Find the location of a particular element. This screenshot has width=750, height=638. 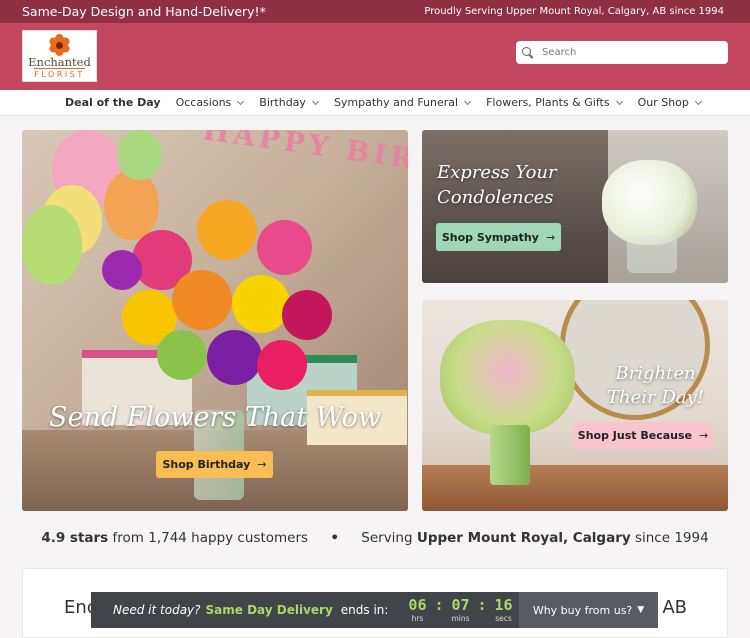

just-because-banner: Brighten Their Day! Shop Just Because → is located at coordinates (575, 405).